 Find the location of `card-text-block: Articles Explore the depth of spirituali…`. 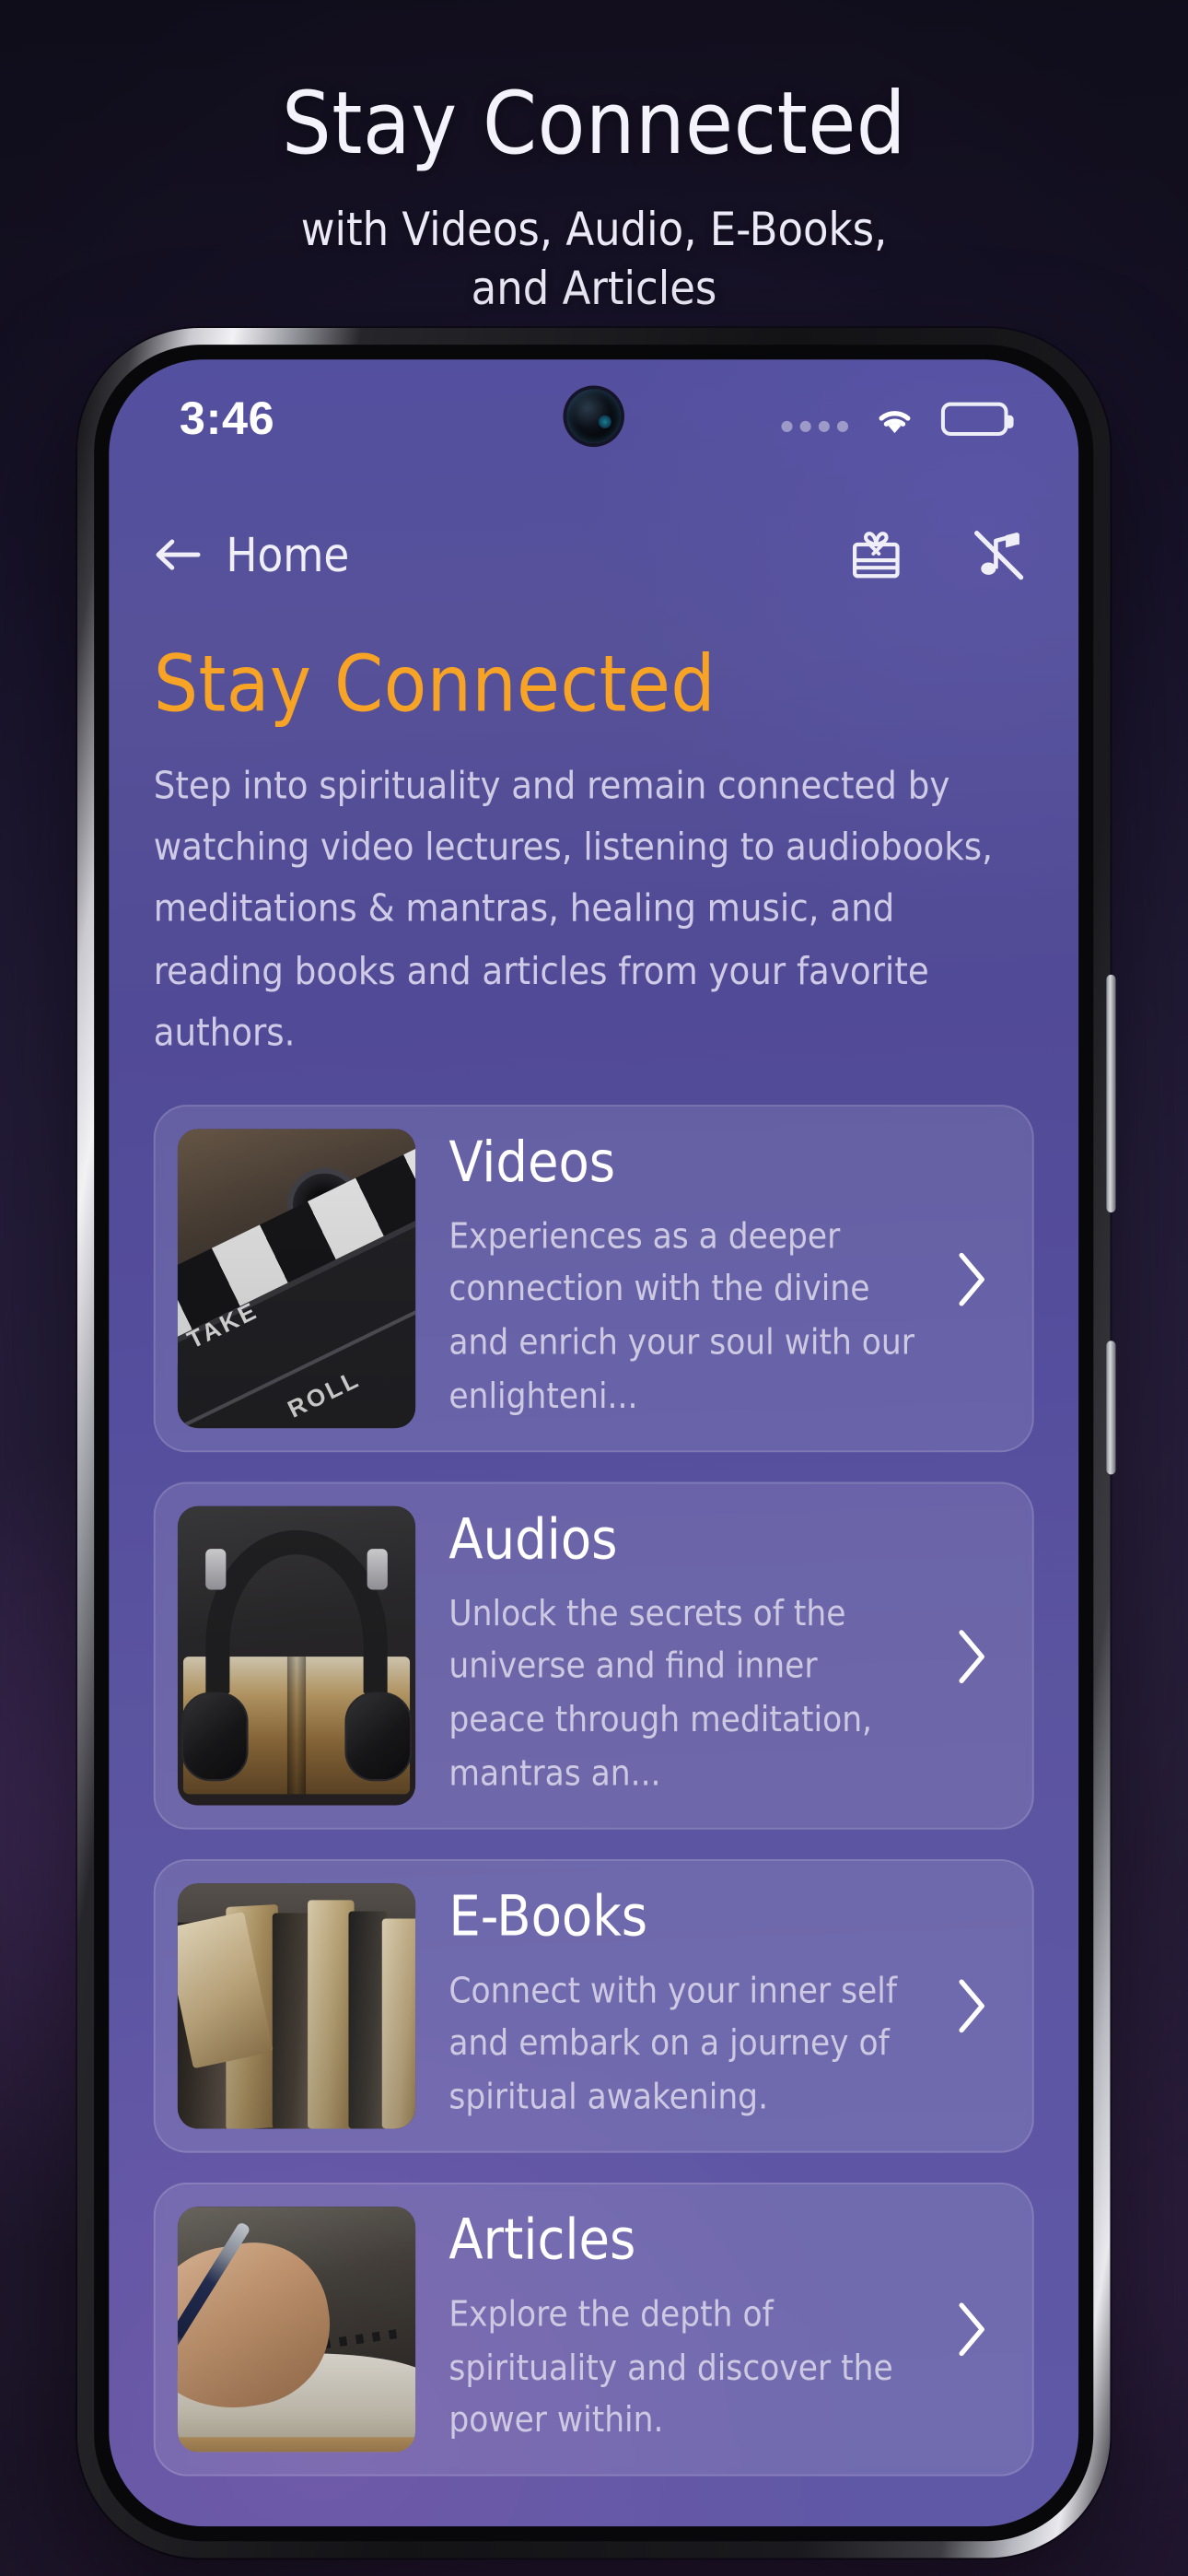

card-text-block: Articles Explore the depth of spirituali… is located at coordinates (673, 2330).